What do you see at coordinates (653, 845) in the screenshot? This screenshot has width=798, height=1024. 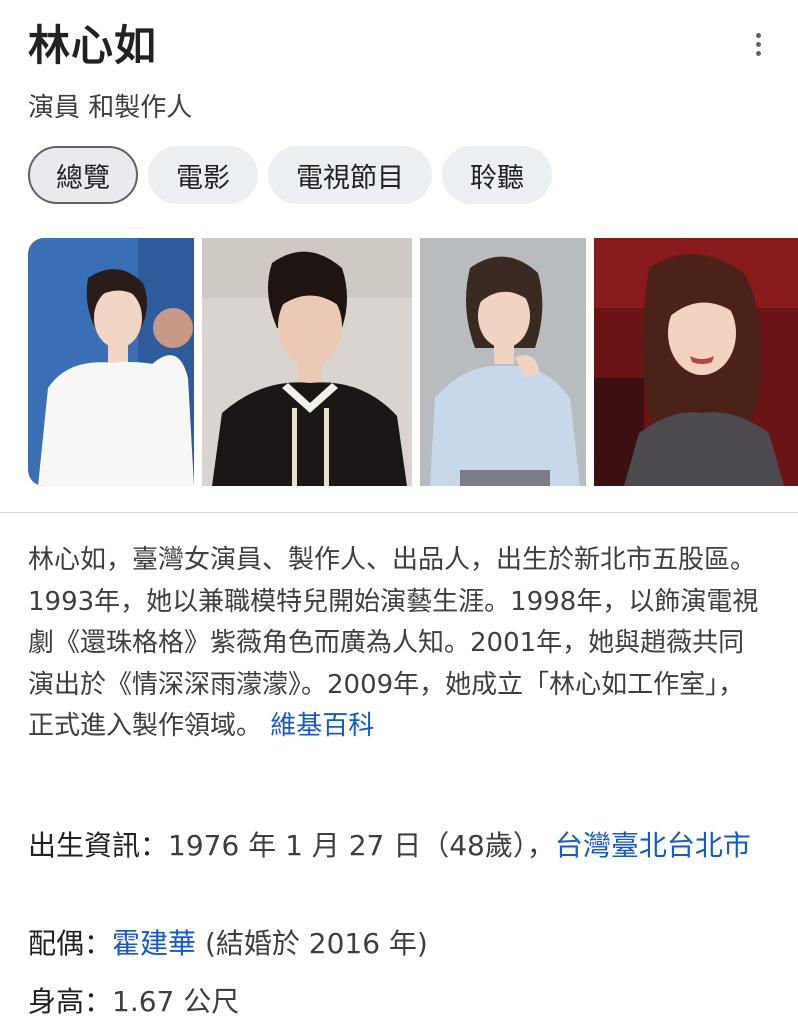 I see `birthplace-link: 台灣臺北台北市` at bounding box center [653, 845].